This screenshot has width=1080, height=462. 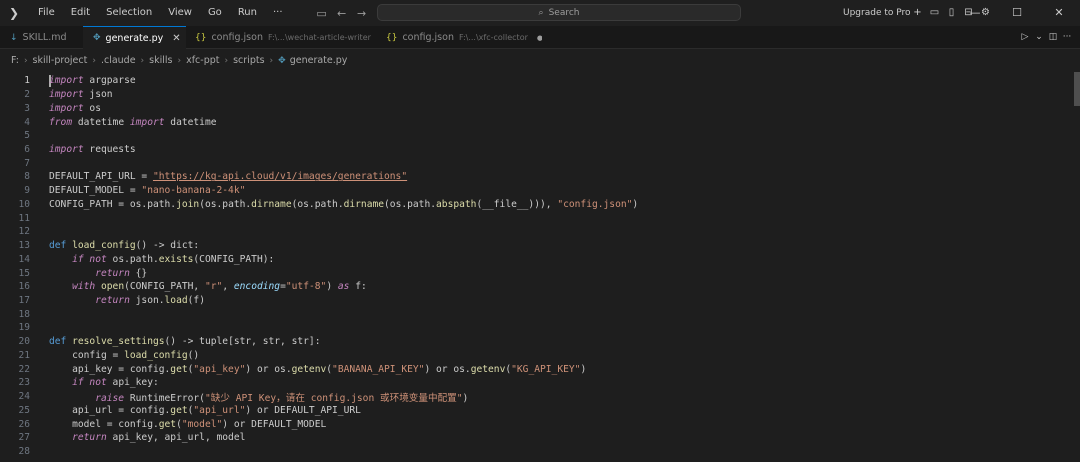 I want to click on code-line: 28, so click(x=537, y=452).